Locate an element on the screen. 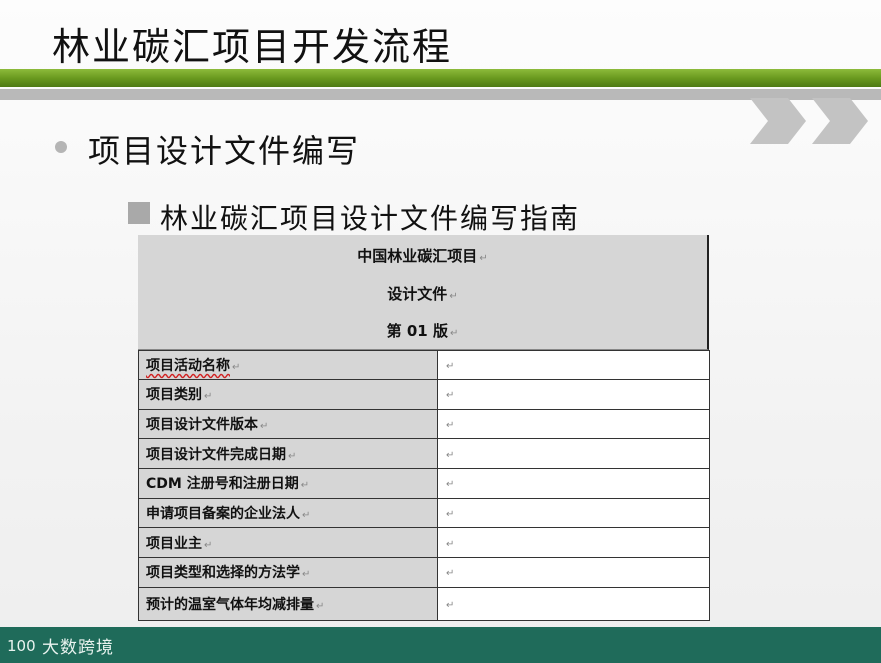 This screenshot has height=663, width=881. document-header-line: 设计文件 ↵ is located at coordinates (422, 294).